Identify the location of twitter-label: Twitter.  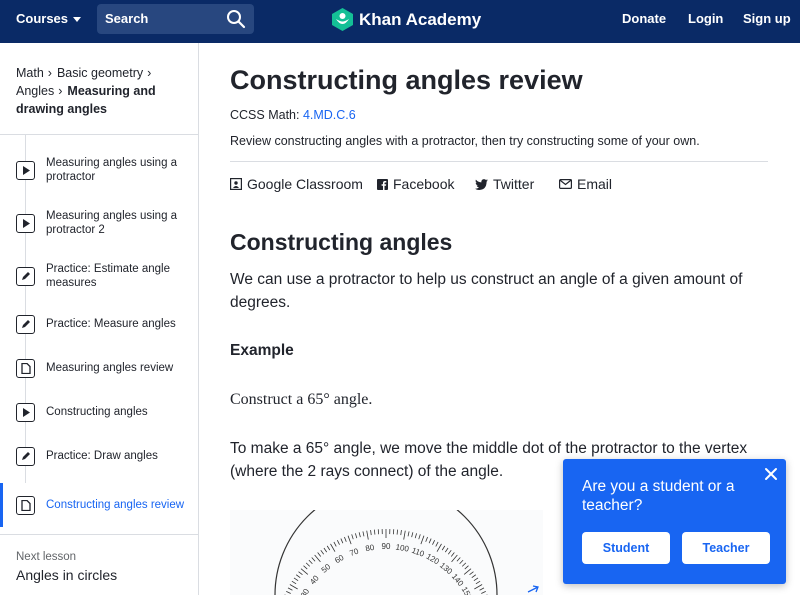
(514, 184).